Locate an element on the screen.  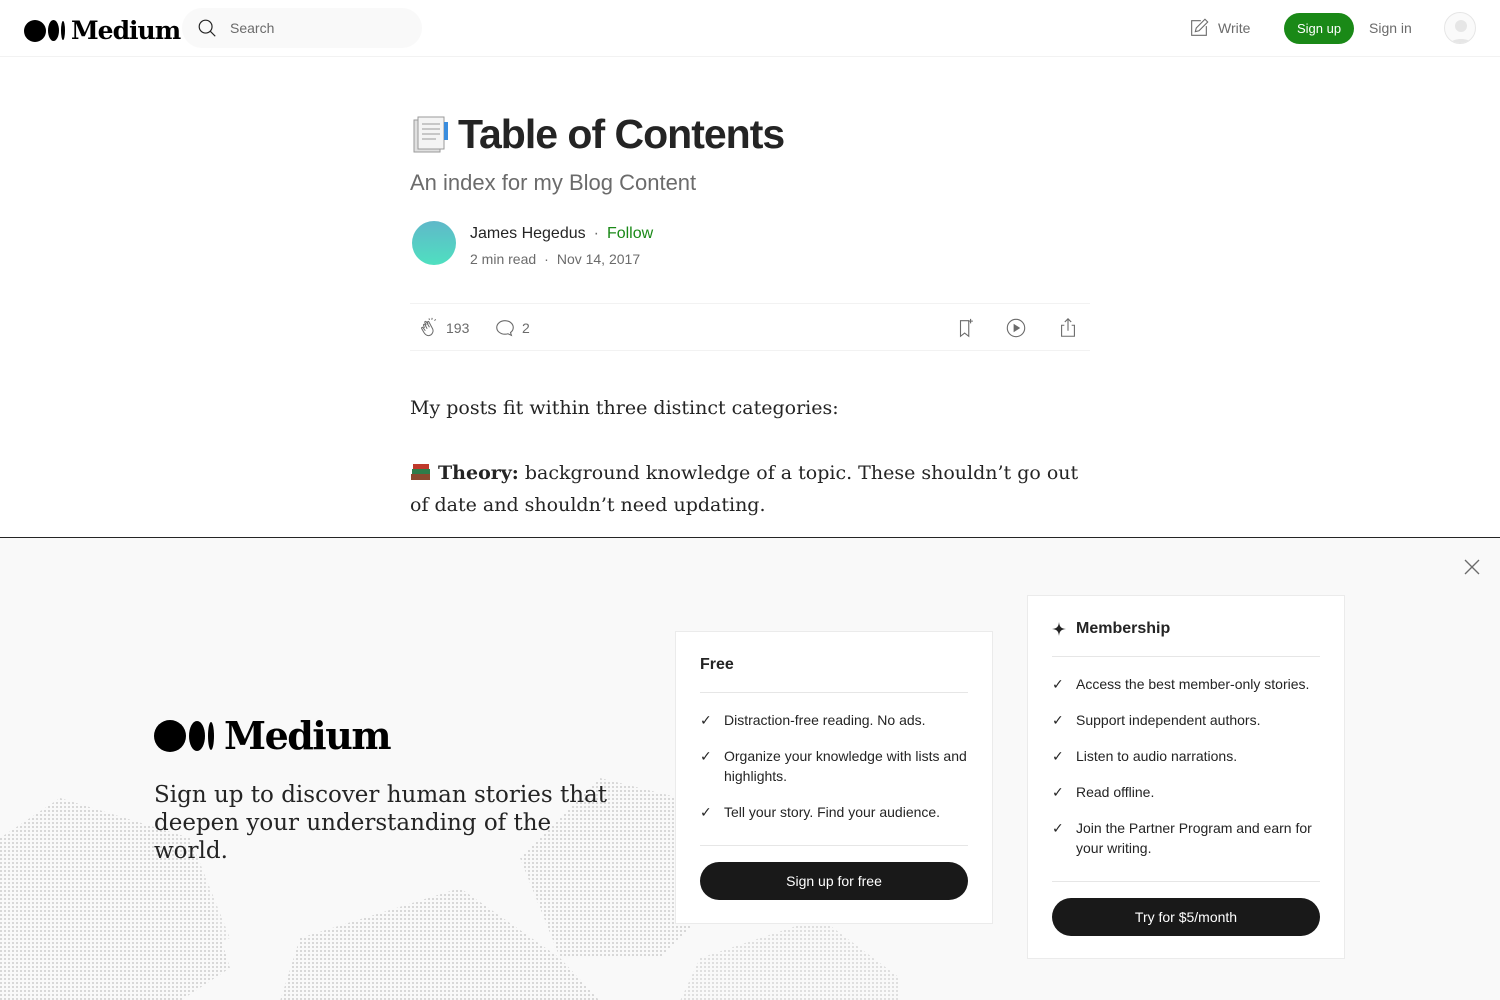
search-icon is located at coordinates (207, 28).